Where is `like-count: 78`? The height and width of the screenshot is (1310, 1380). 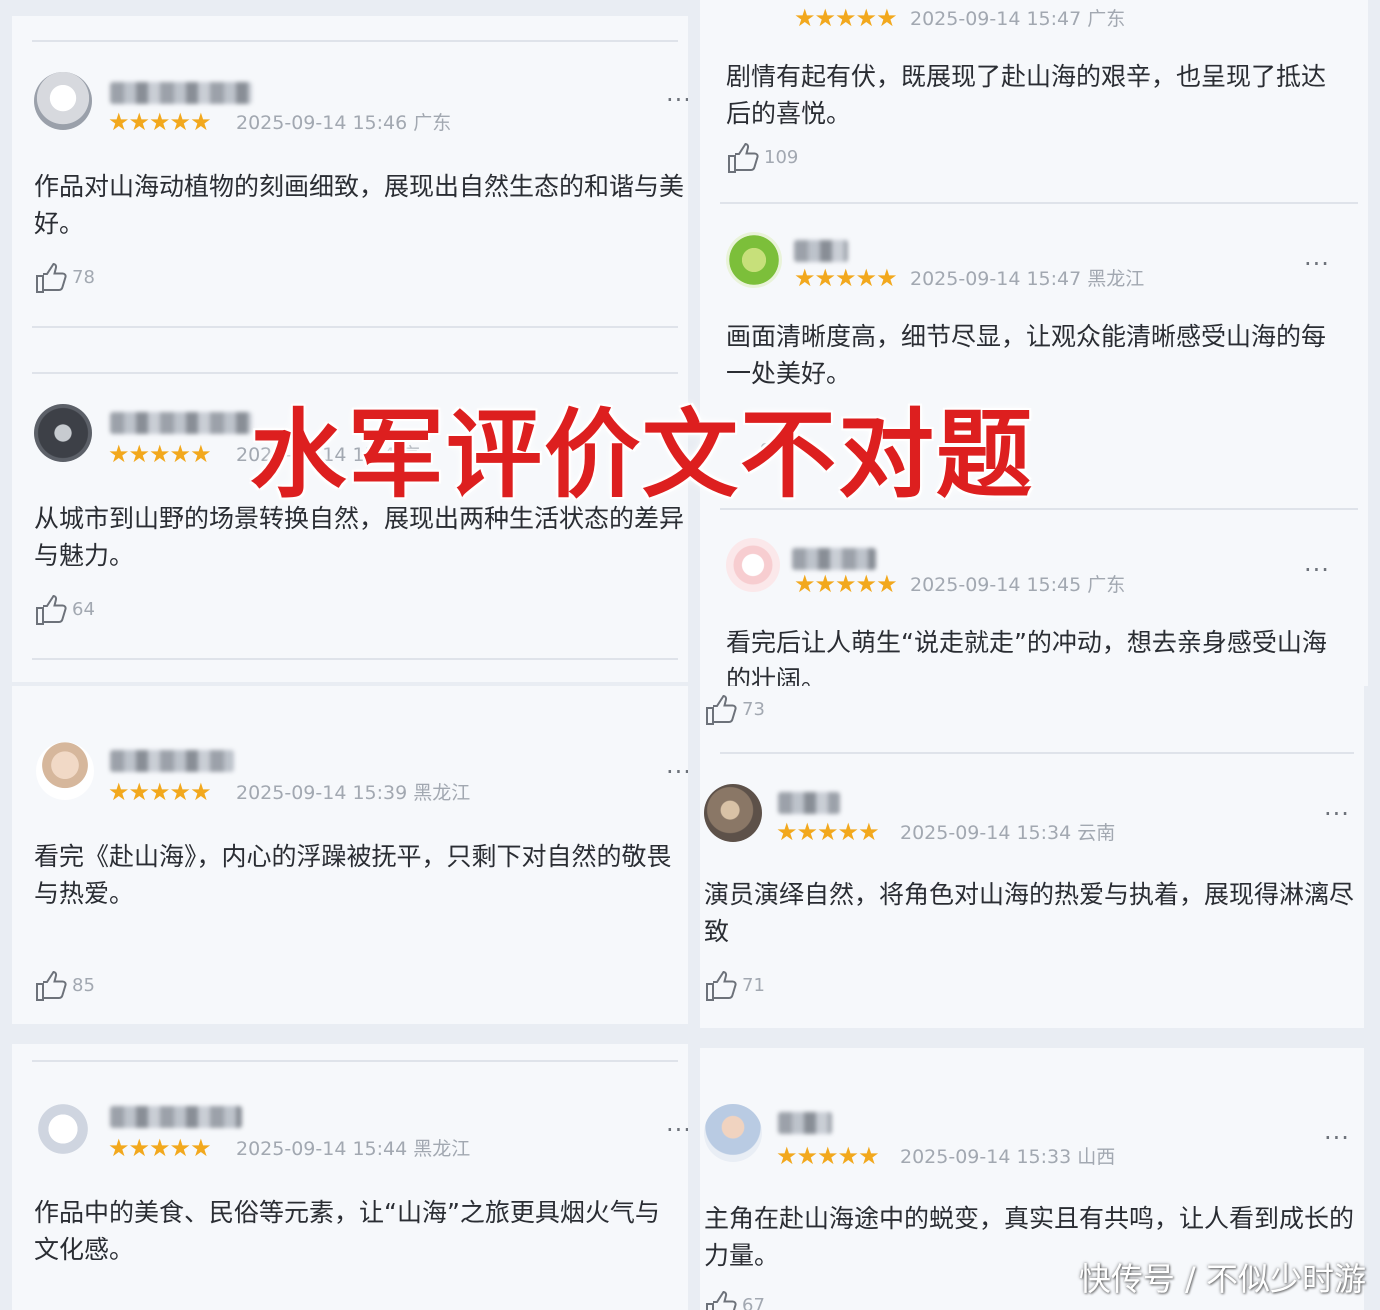 like-count: 78 is located at coordinates (83, 277).